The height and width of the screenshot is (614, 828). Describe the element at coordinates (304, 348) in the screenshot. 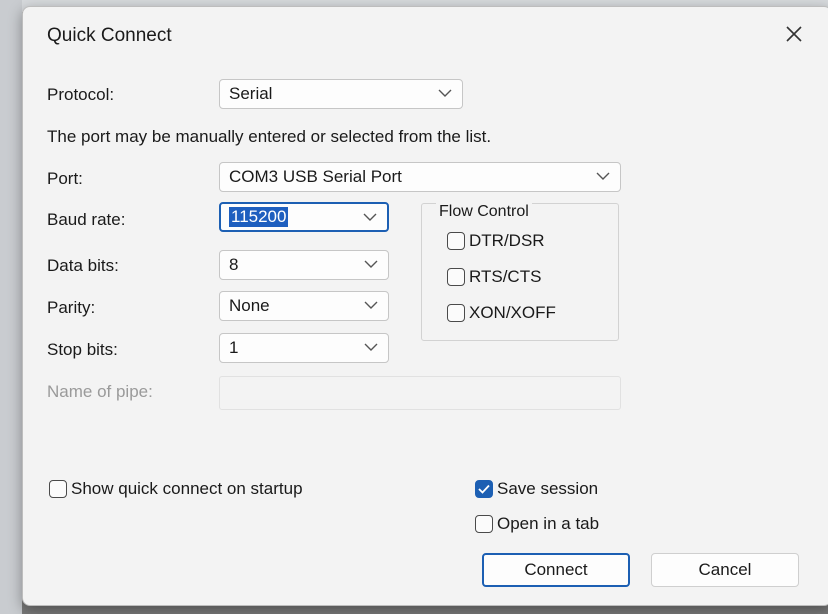

I see `stop-bits-select: 1` at that location.